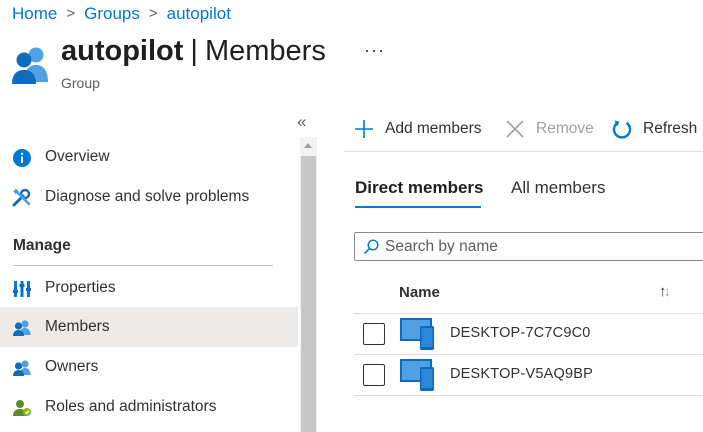 The height and width of the screenshot is (432, 703). I want to click on nav-item-roles: Roles and administrators, so click(149, 407).